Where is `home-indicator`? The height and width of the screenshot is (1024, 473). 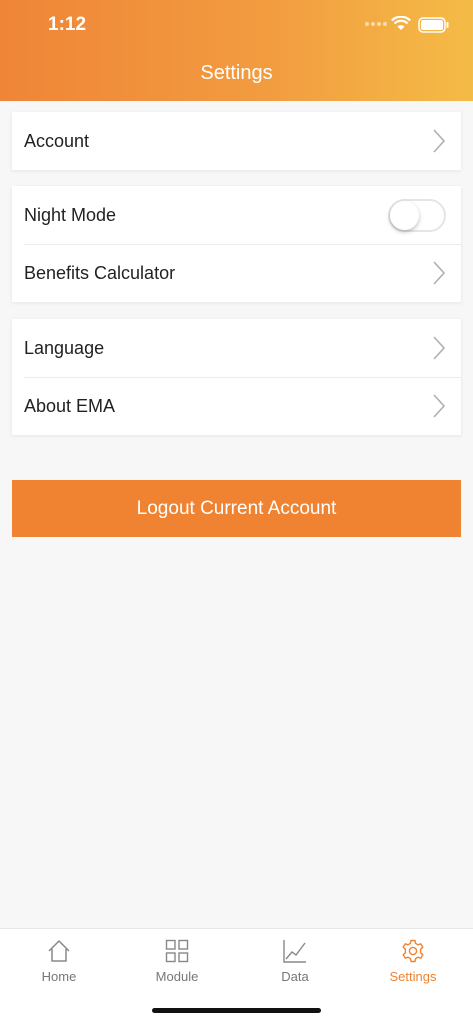
home-indicator is located at coordinates (236, 1010).